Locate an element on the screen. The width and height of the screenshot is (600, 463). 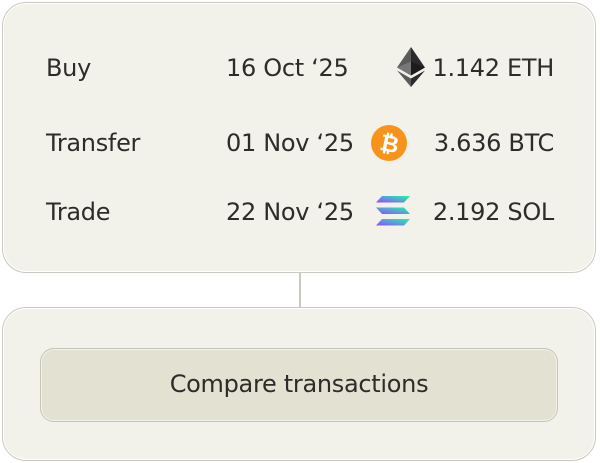
transaction-amount: 3.636 BTC is located at coordinates (493, 143).